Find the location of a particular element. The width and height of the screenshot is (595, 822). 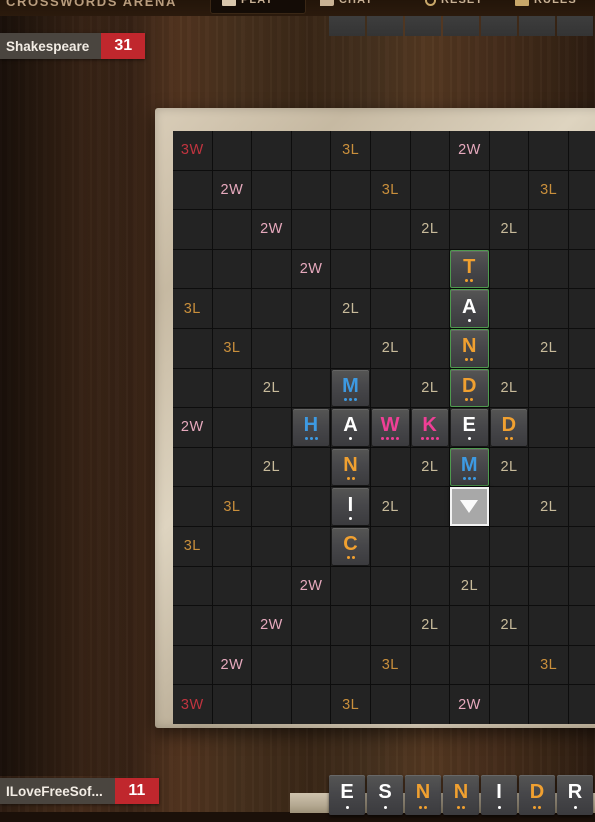

direction-cursor is located at coordinates (469, 506).